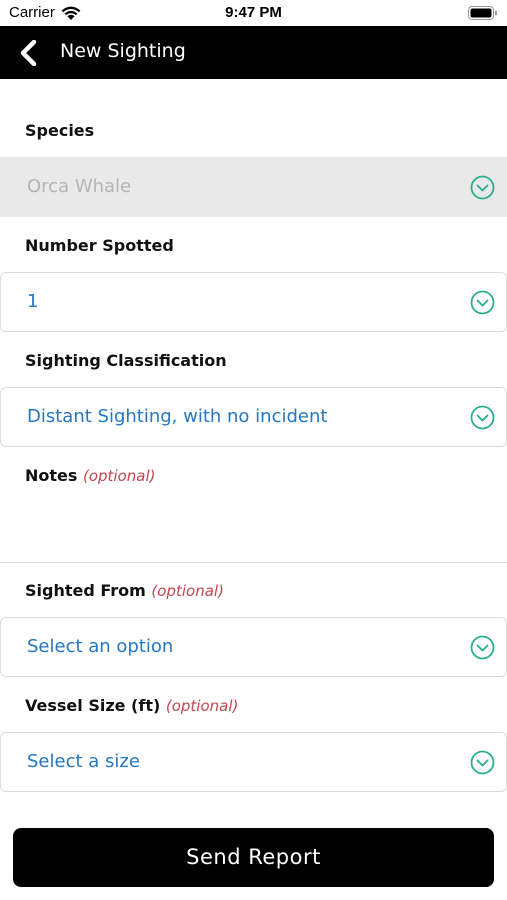  Describe the element at coordinates (126, 360) in the screenshot. I see `classification-label: Sighting Classification` at that location.